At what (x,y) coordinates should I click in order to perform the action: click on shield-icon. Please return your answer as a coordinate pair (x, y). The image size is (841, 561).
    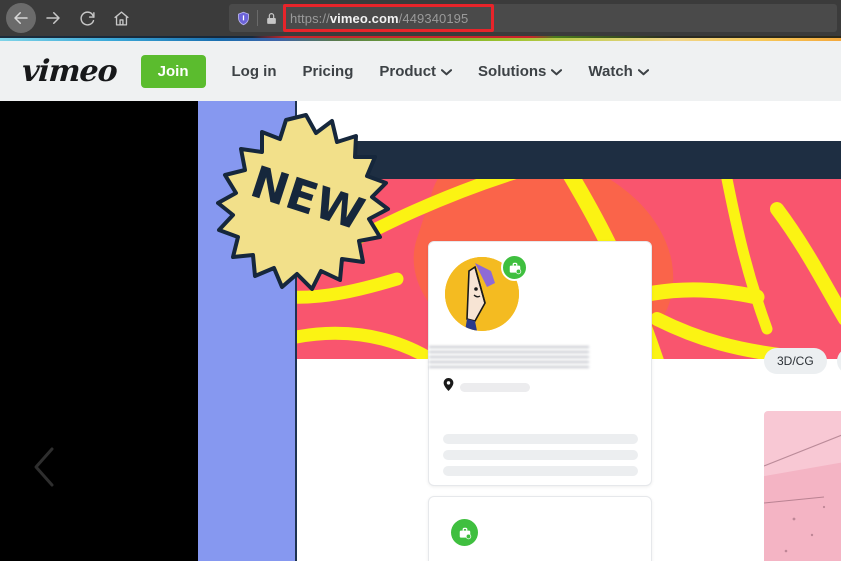
    Looking at the image, I should click on (243, 18).